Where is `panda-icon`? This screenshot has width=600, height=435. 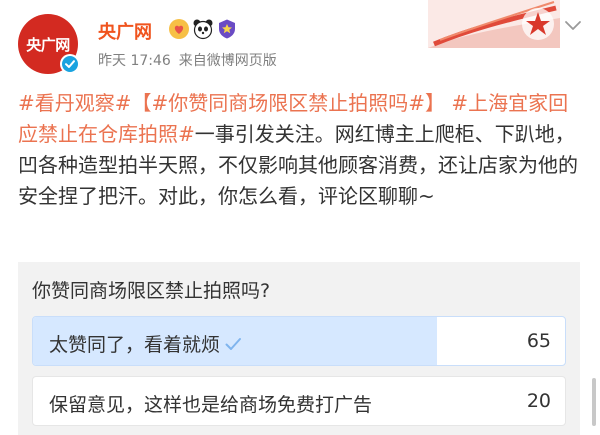
panda-icon is located at coordinates (203, 29).